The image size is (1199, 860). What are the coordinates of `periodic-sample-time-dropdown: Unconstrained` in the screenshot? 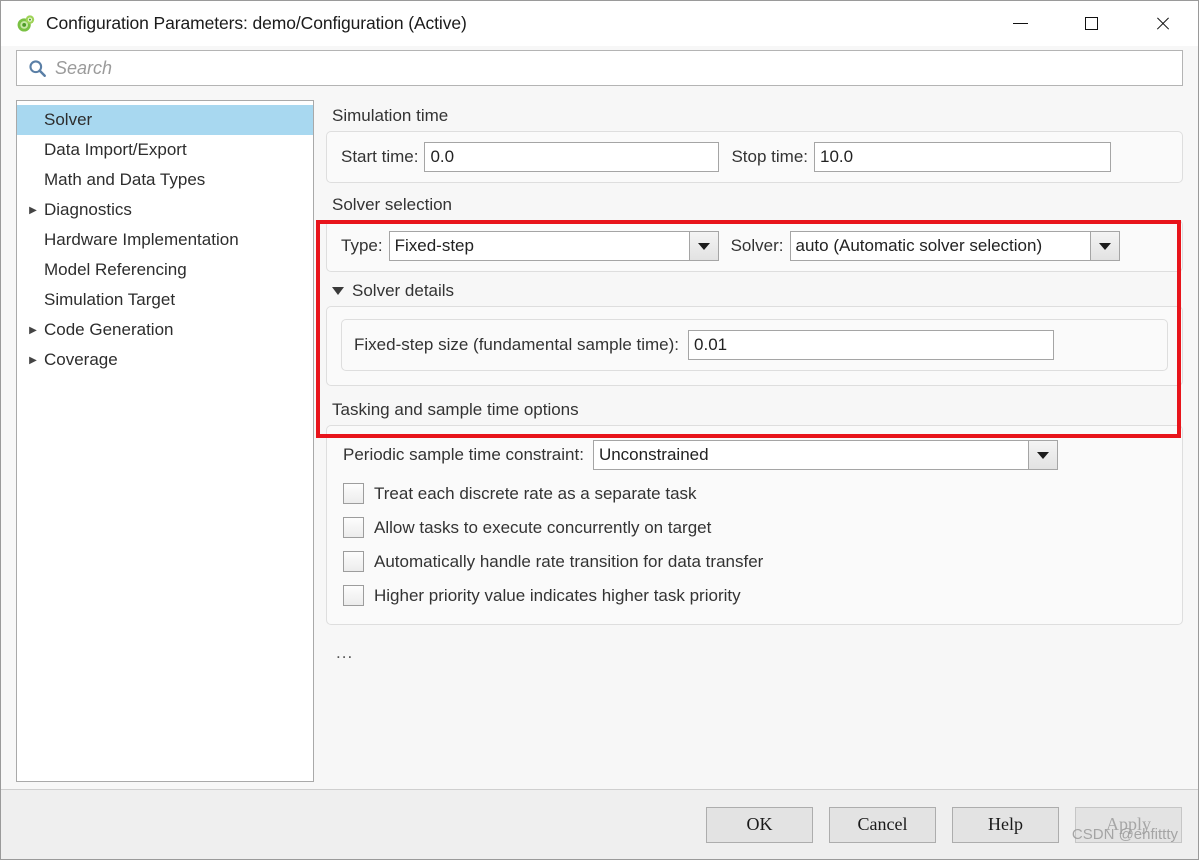 It's located at (825, 455).